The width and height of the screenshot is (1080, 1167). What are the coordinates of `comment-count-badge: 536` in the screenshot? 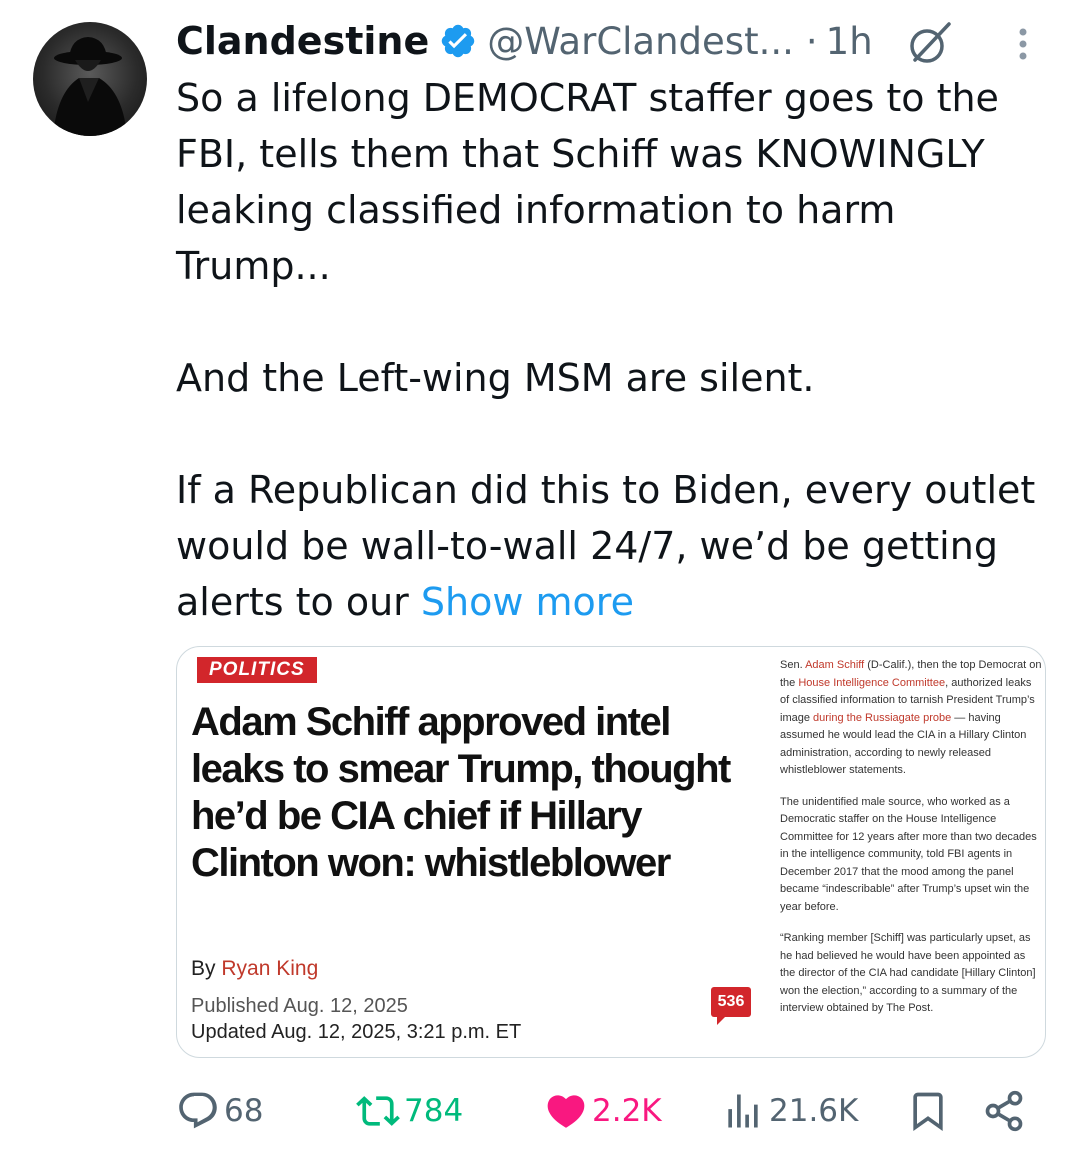 It's located at (731, 1006).